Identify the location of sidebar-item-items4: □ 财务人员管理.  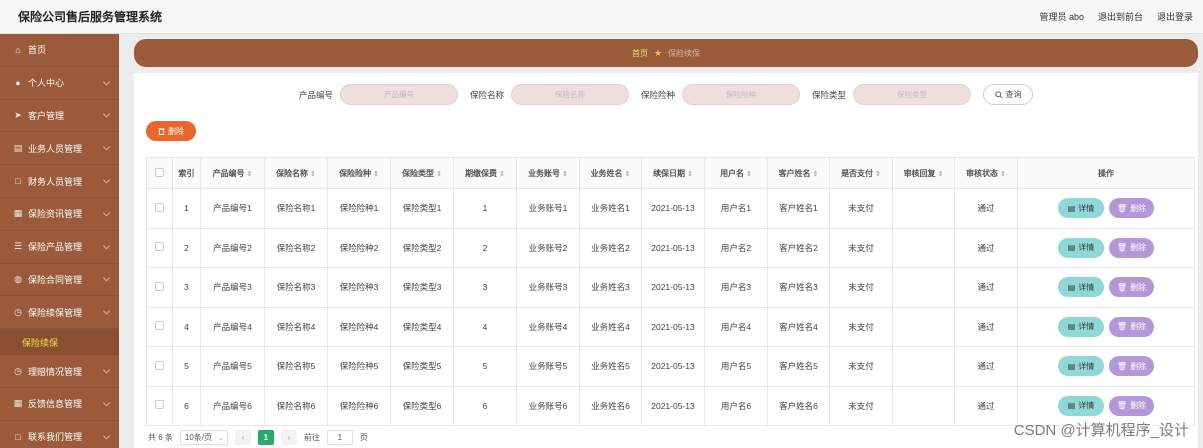
(59, 181).